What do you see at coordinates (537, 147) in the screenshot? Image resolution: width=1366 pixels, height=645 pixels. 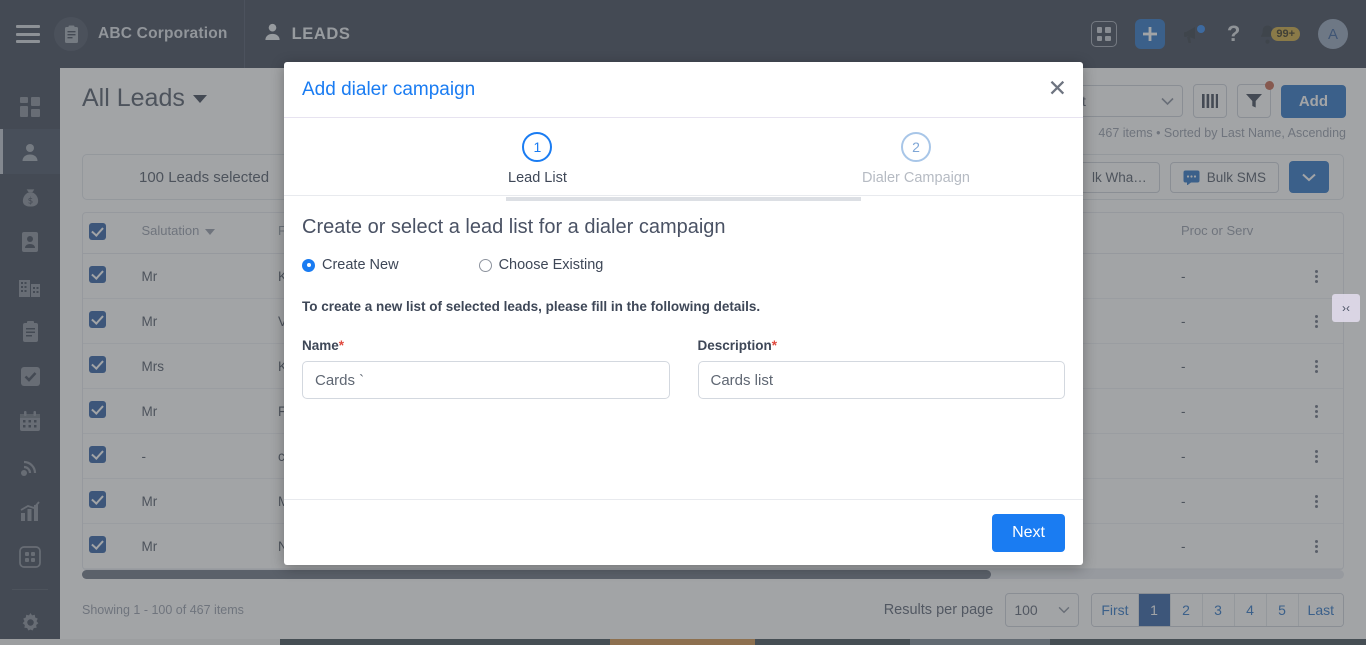 I see `step-1-circle: 1` at bounding box center [537, 147].